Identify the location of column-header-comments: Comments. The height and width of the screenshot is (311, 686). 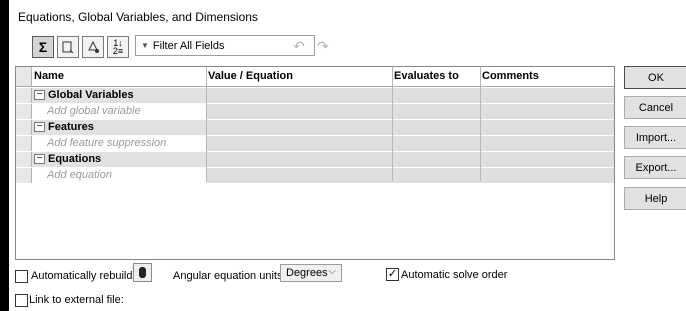
(510, 76).